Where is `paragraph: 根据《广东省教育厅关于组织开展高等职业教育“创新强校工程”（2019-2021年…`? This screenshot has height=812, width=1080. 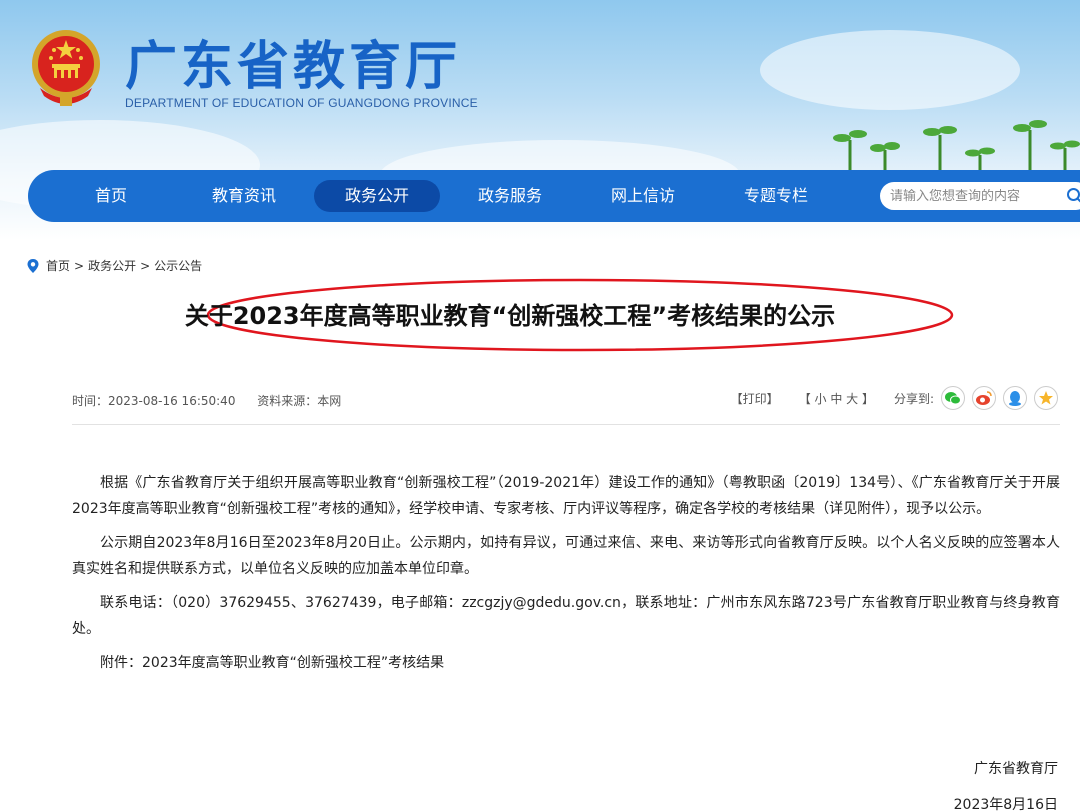 paragraph: 根据《广东省教育厅关于组织开展高等职业教育“创新强校工程”（2019-2021年… is located at coordinates (566, 496).